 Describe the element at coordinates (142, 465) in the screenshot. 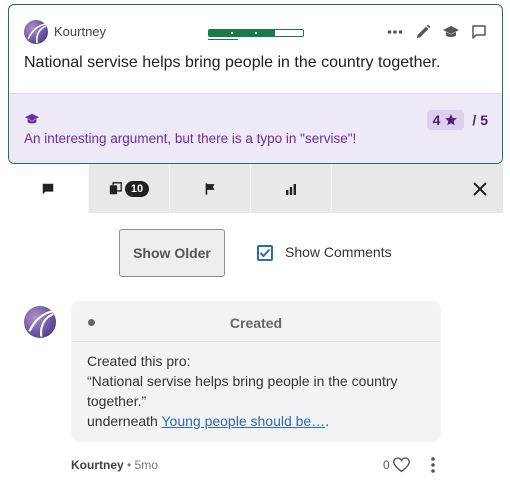

I see `activity-time: • 5mo` at that location.